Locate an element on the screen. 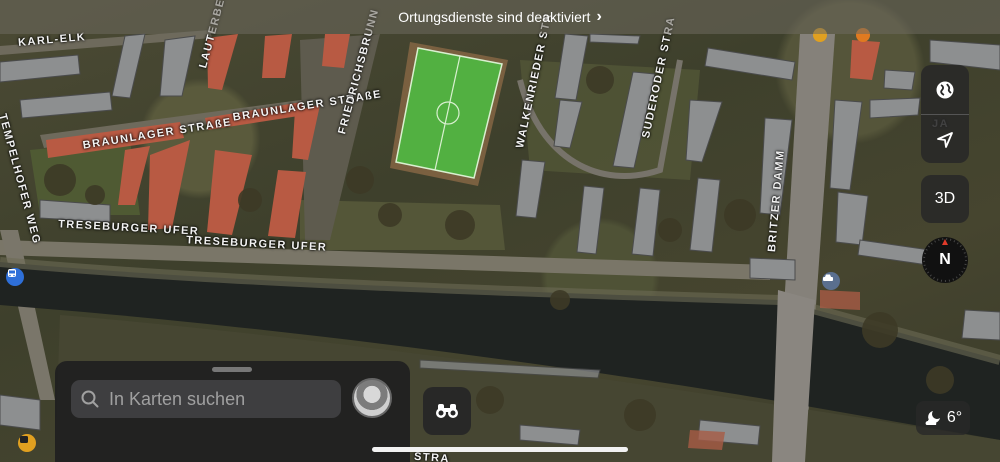 The image size is (1000, 462). avatar is located at coordinates (372, 398).